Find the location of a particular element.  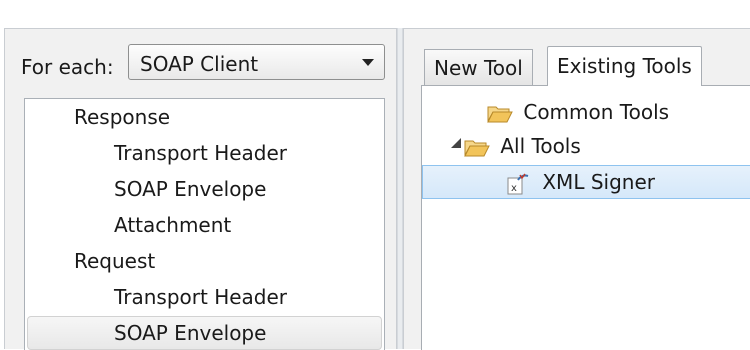

tree-item-xml-signer: x XML Signer is located at coordinates (586, 182).